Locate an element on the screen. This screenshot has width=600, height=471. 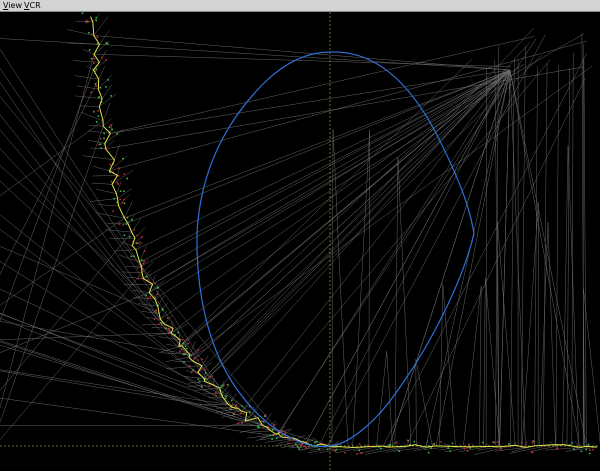
menu-vcr: VCR is located at coordinates (32, 5).